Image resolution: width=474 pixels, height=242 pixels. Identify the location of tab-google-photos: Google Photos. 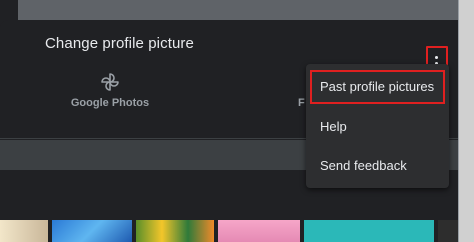
(110, 98).